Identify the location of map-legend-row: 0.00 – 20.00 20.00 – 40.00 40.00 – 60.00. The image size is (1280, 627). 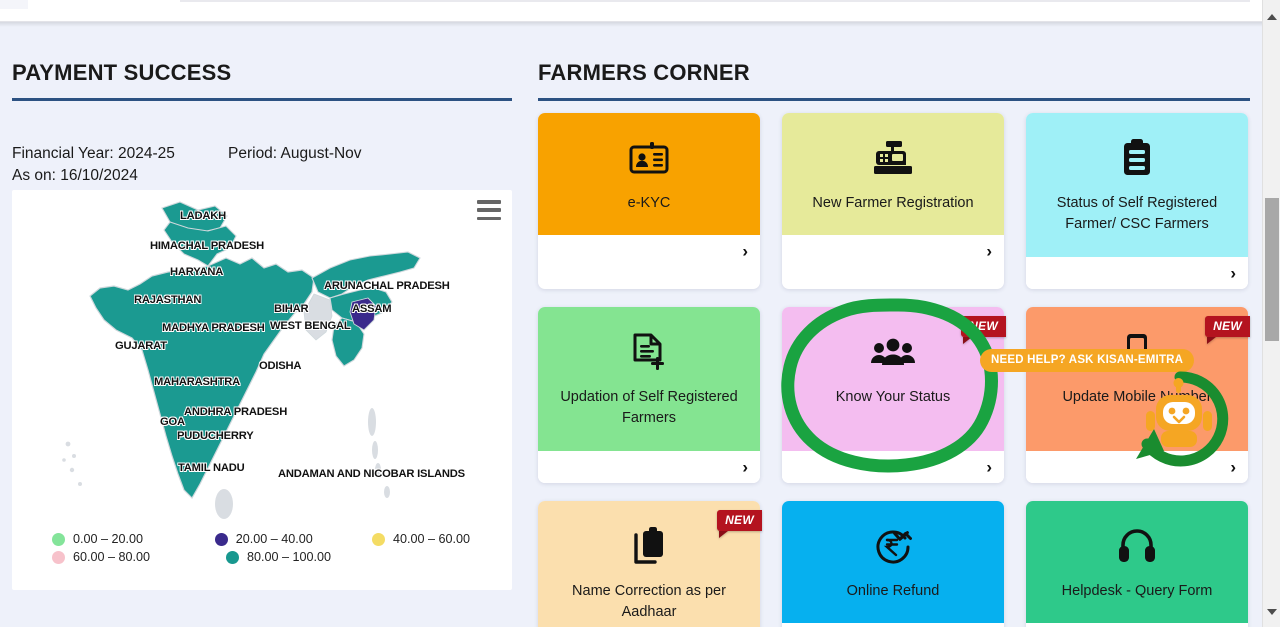
(272, 539).